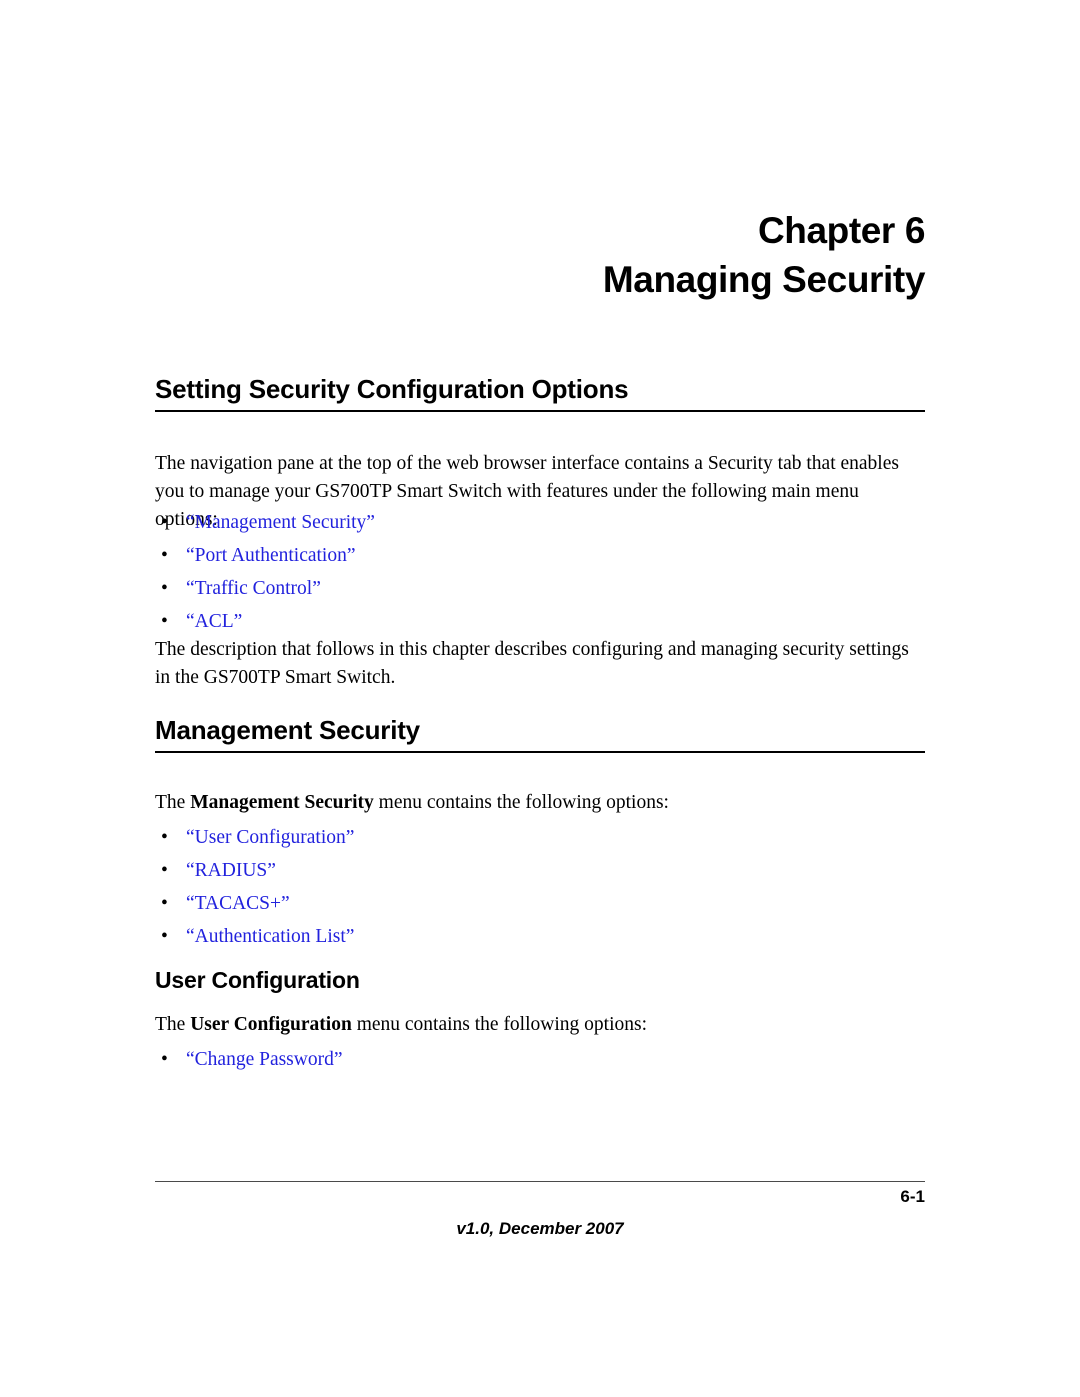 This screenshot has width=1080, height=1397. What do you see at coordinates (280, 522) in the screenshot?
I see `link-management-security: “Management Security”` at bounding box center [280, 522].